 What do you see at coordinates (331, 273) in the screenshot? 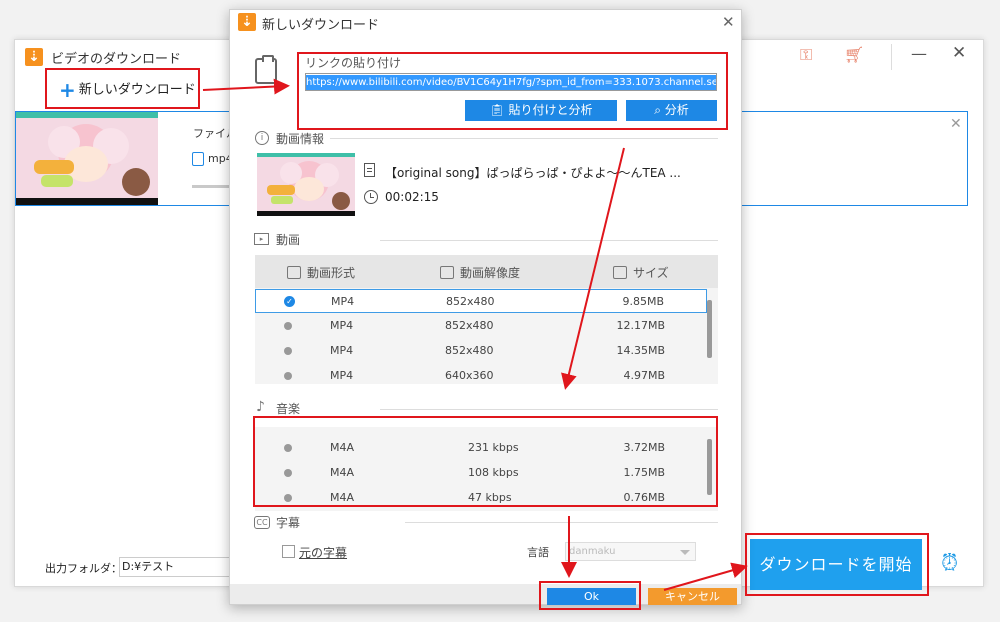
I see `format-header-label: 動画形式` at bounding box center [331, 273].